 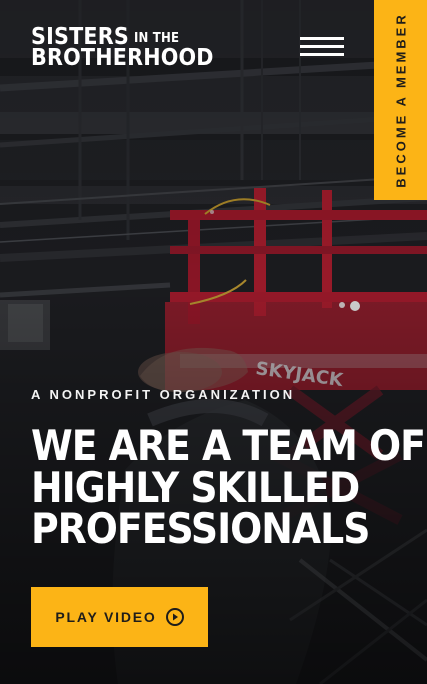 I want to click on lights, so click(x=285, y=260).